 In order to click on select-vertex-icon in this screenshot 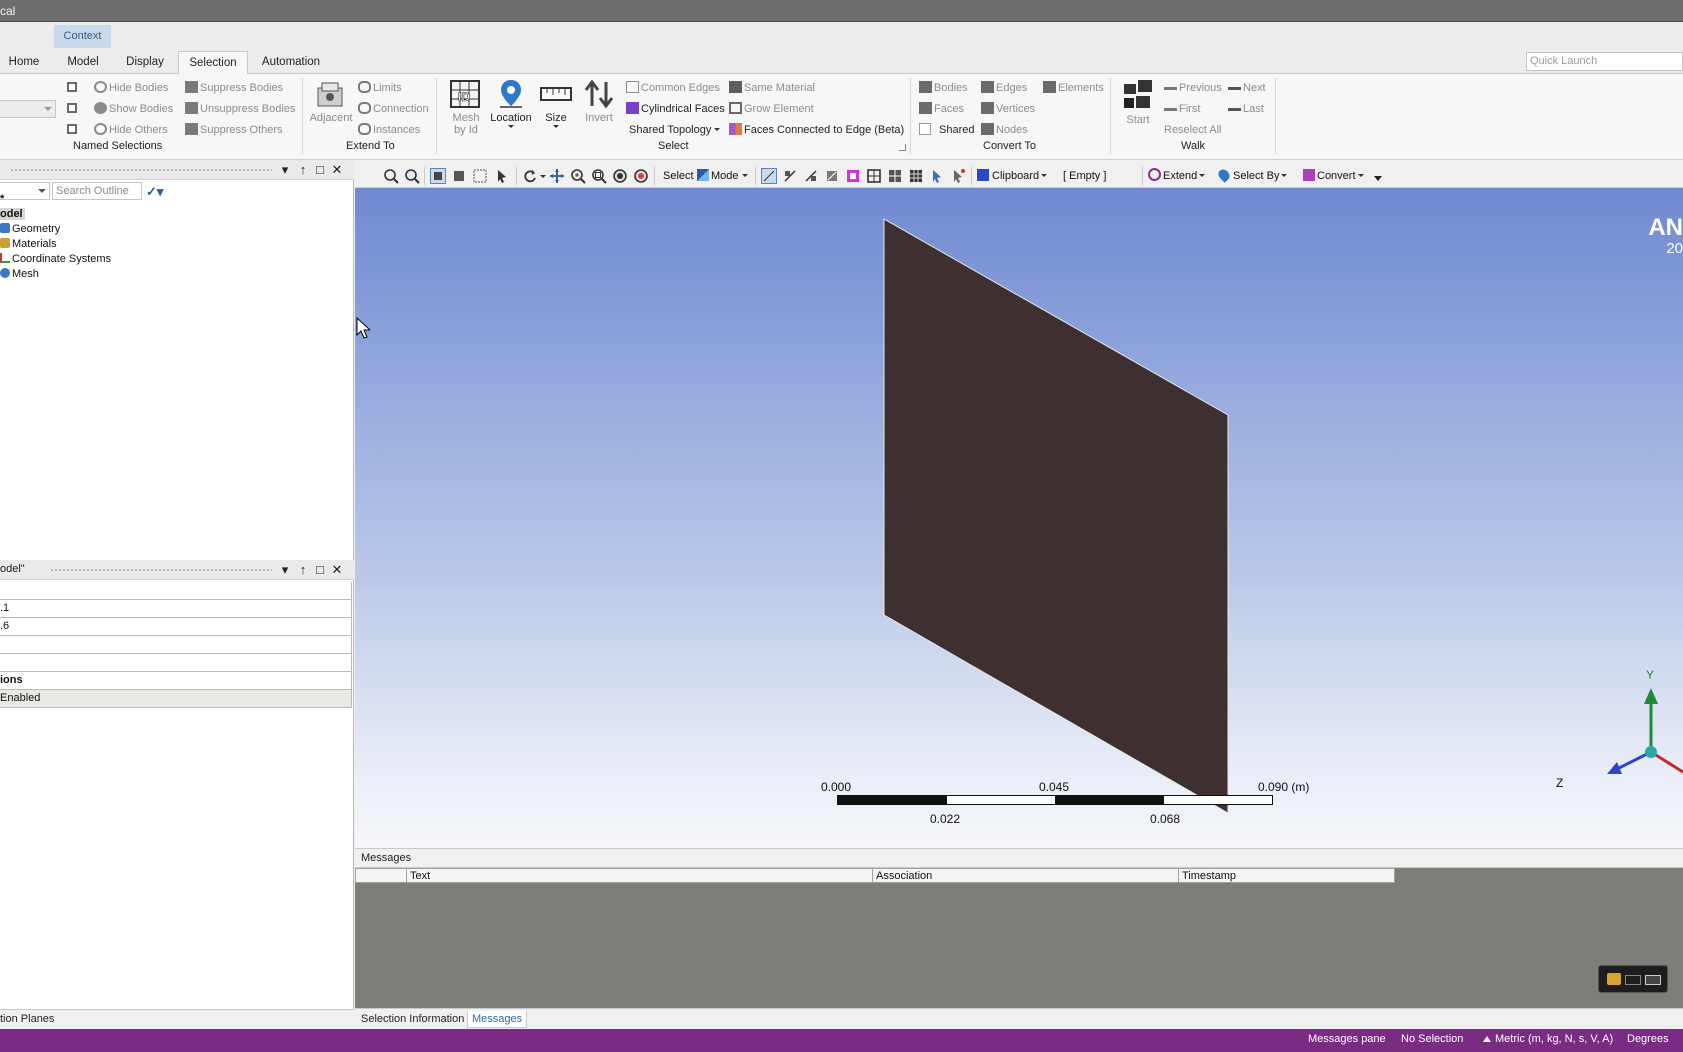, I will do `click(769, 176)`.